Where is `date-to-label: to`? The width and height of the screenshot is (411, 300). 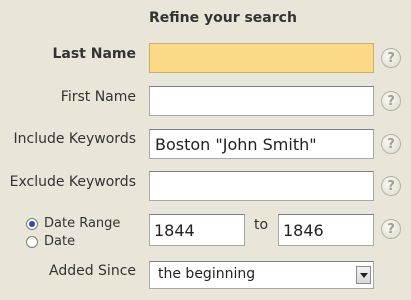 date-to-label: to is located at coordinates (261, 225).